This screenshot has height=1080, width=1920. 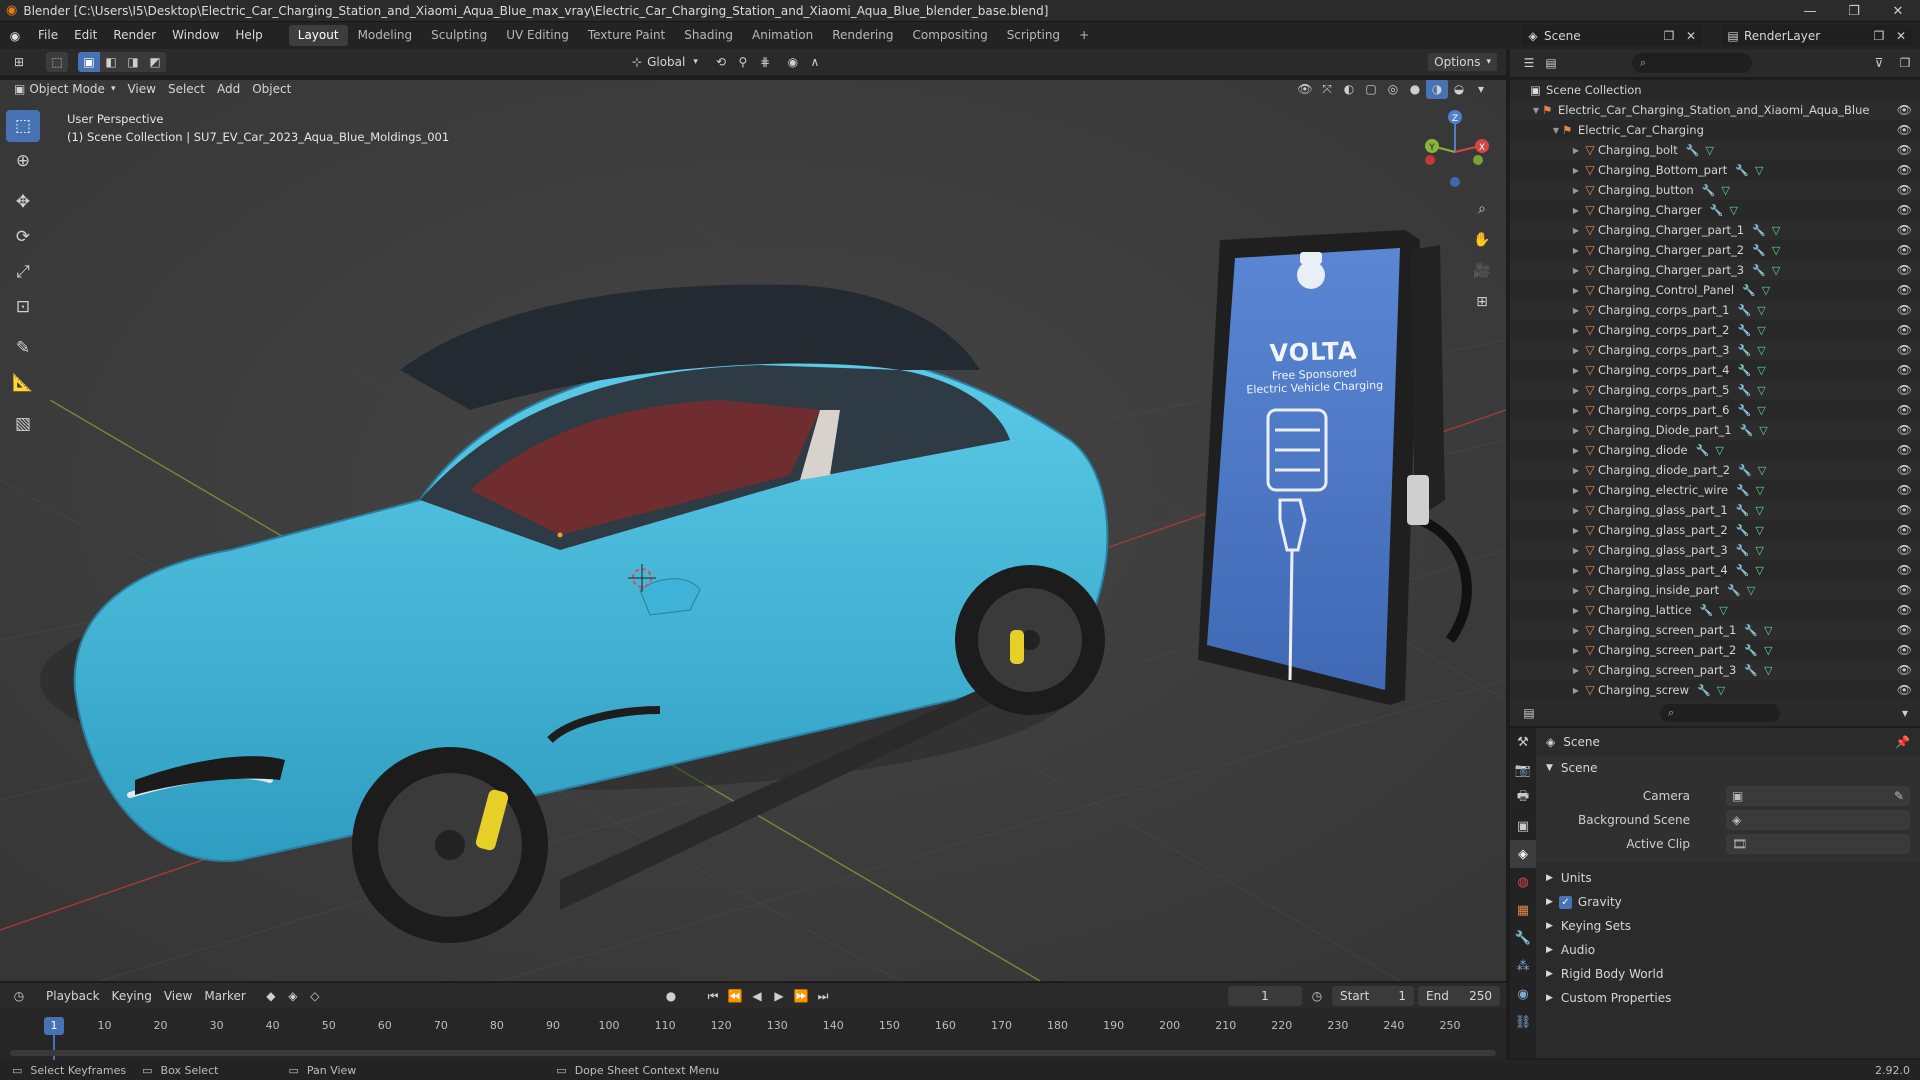 I want to click on modifier-tab-icon: 🔧, so click(x=1523, y=938).